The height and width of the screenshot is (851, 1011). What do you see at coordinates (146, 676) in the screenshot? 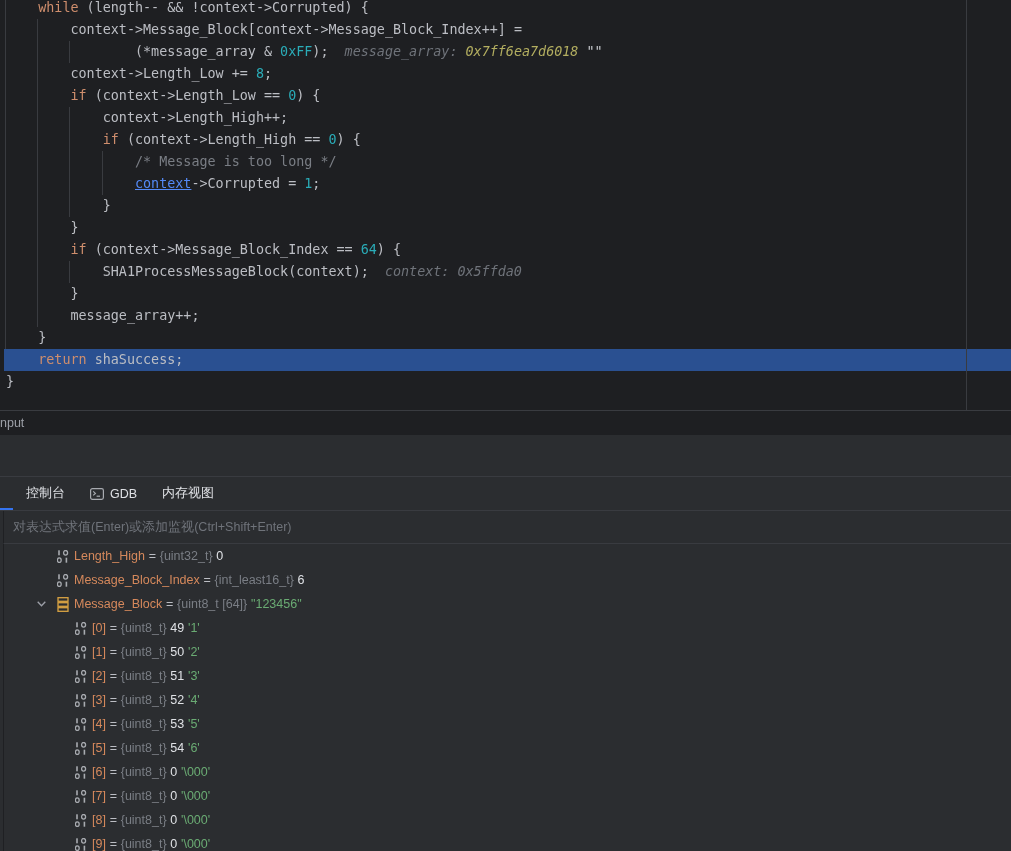
I see `variable-entry: [2] = {uint8_t} 51 '3'` at bounding box center [146, 676].